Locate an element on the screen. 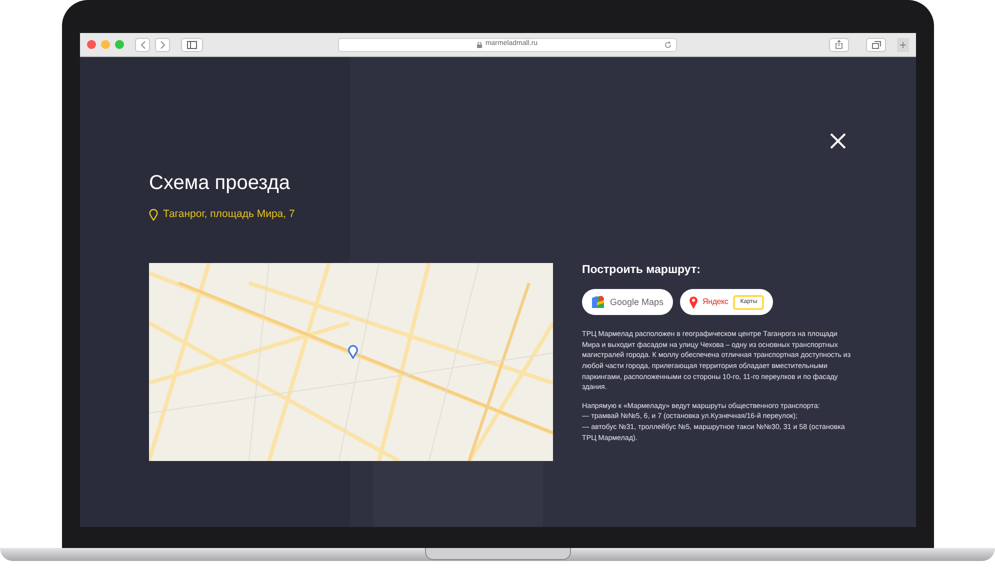 The image size is (995, 586). reload-icon is located at coordinates (668, 44).